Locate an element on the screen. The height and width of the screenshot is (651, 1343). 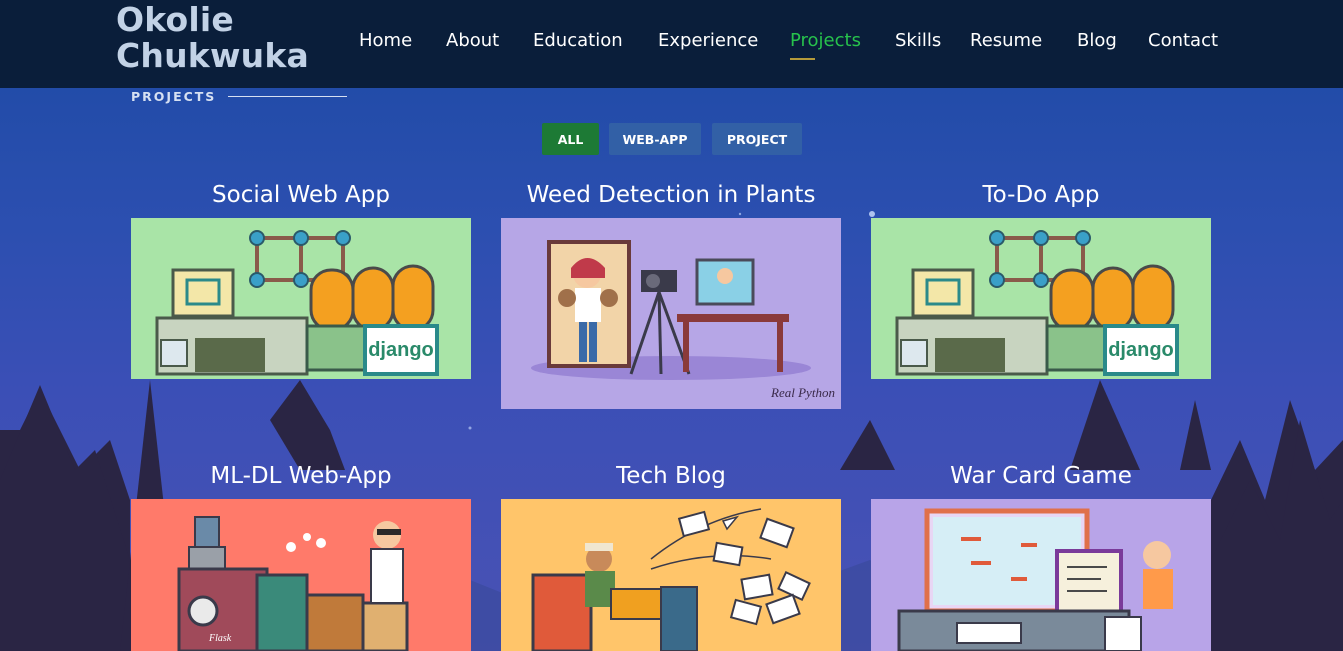
nav-resume: Resume is located at coordinates (1006, 40).